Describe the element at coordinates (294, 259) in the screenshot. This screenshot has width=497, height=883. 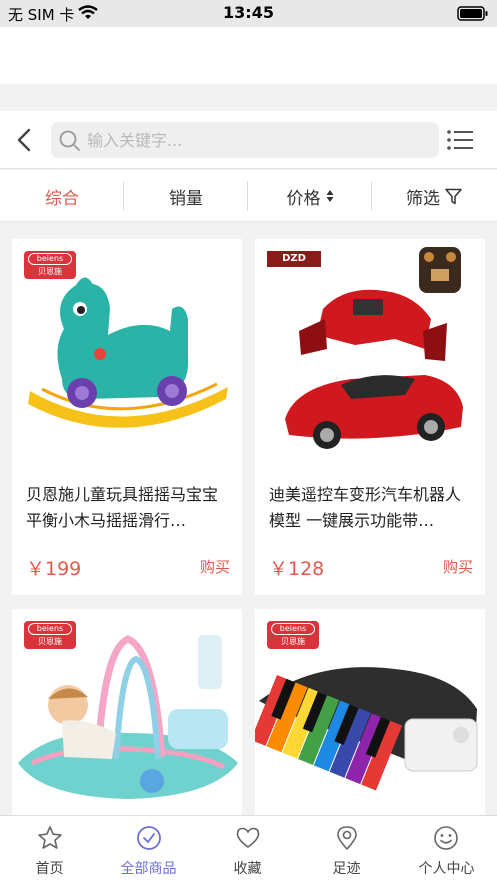
I see `brand-logo: DZD` at that location.